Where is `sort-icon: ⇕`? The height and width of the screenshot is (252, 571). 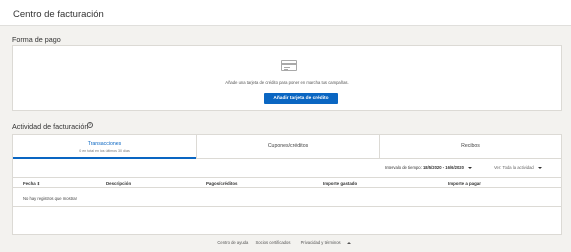
sort-icon: ⇕ is located at coordinates (38, 183).